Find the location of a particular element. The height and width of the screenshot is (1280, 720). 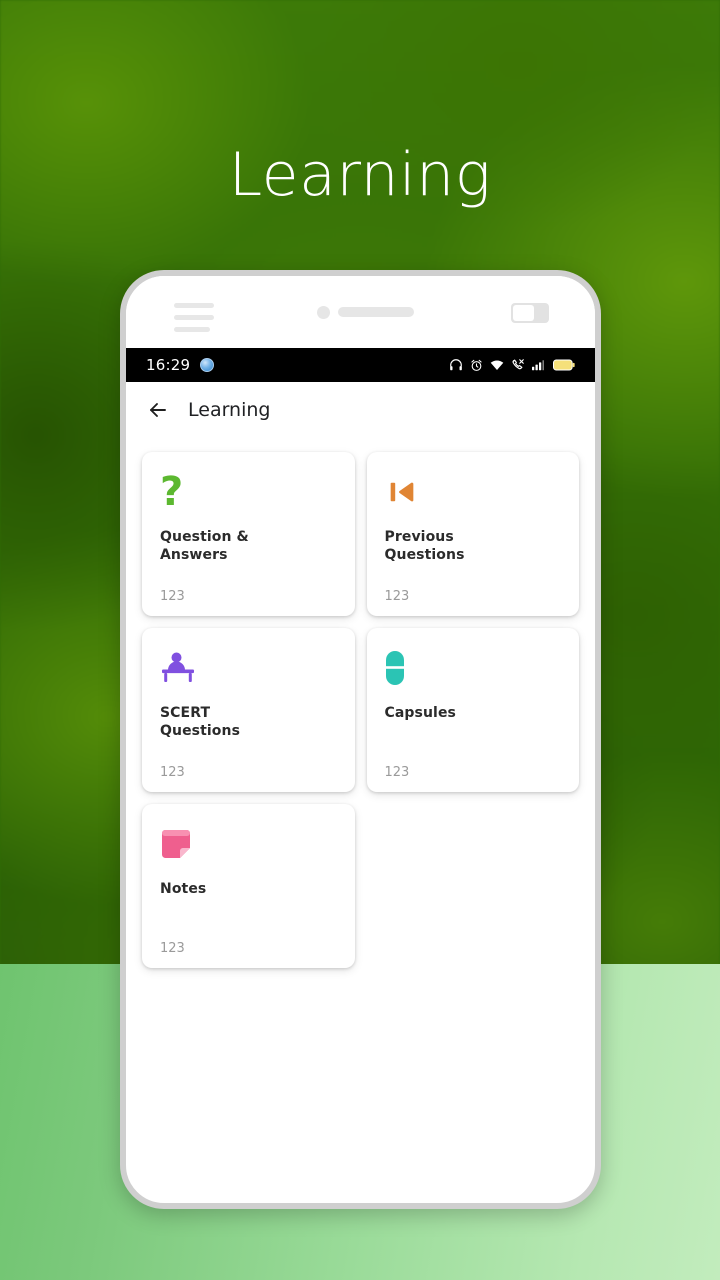

status-bar: 16:29 is located at coordinates (360, 365).